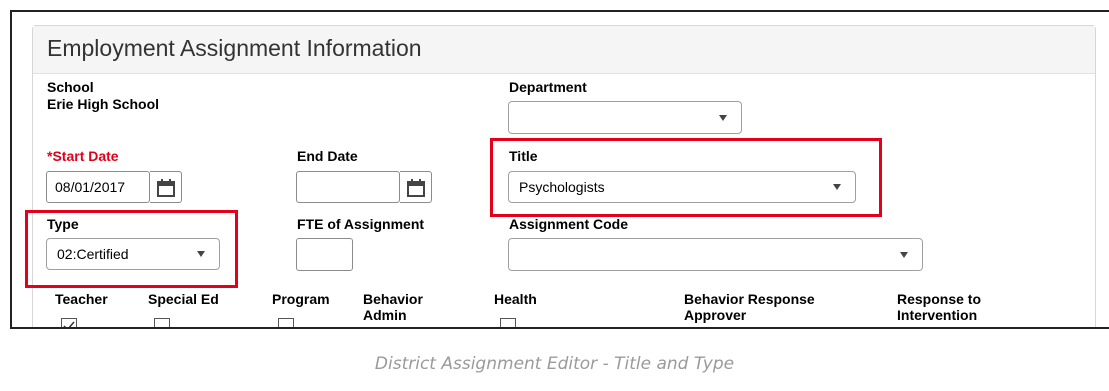  I want to click on end-date-input, so click(348, 187).